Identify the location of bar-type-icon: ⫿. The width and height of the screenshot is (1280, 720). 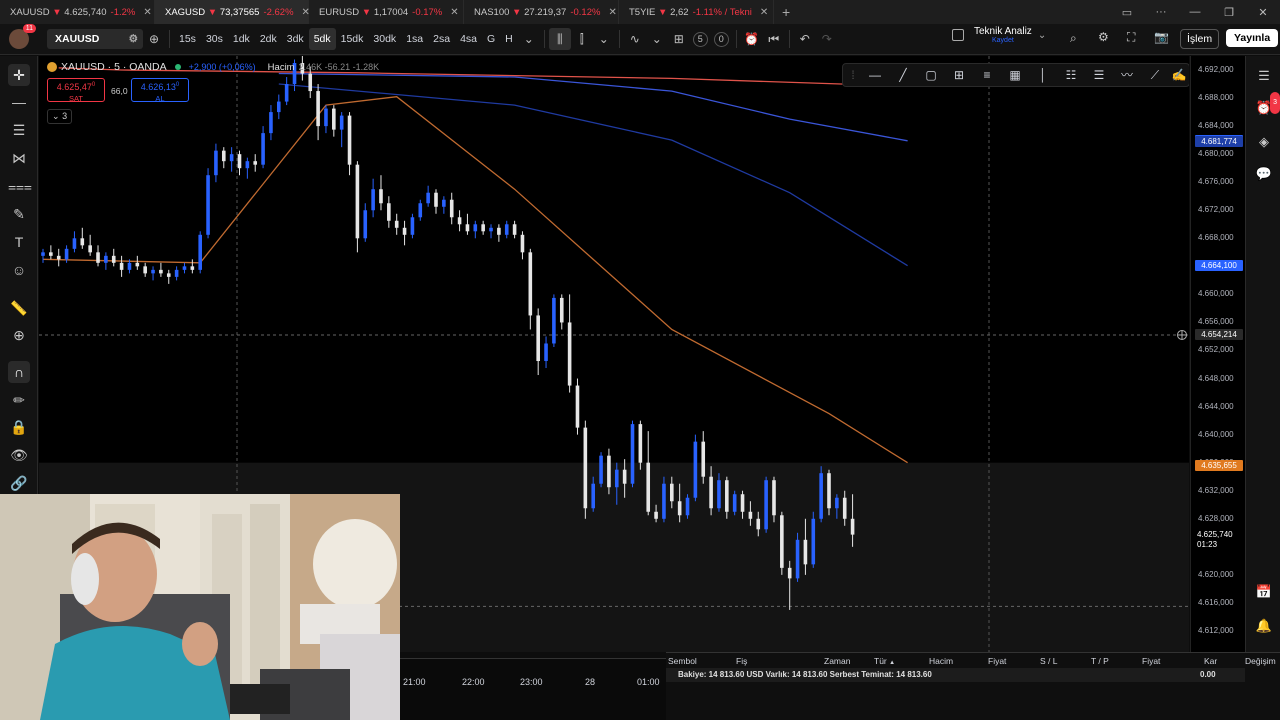
(582, 39).